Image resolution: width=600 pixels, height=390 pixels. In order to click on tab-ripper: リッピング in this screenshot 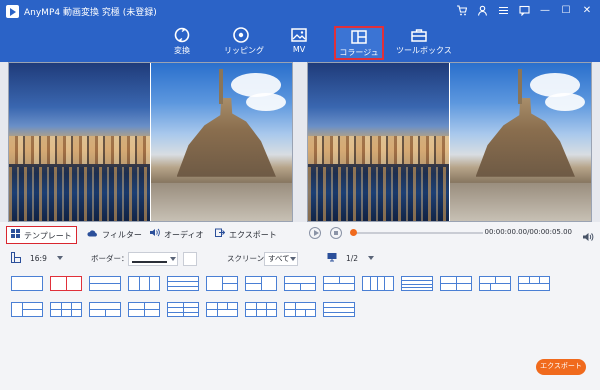, I will do `click(244, 43)`.